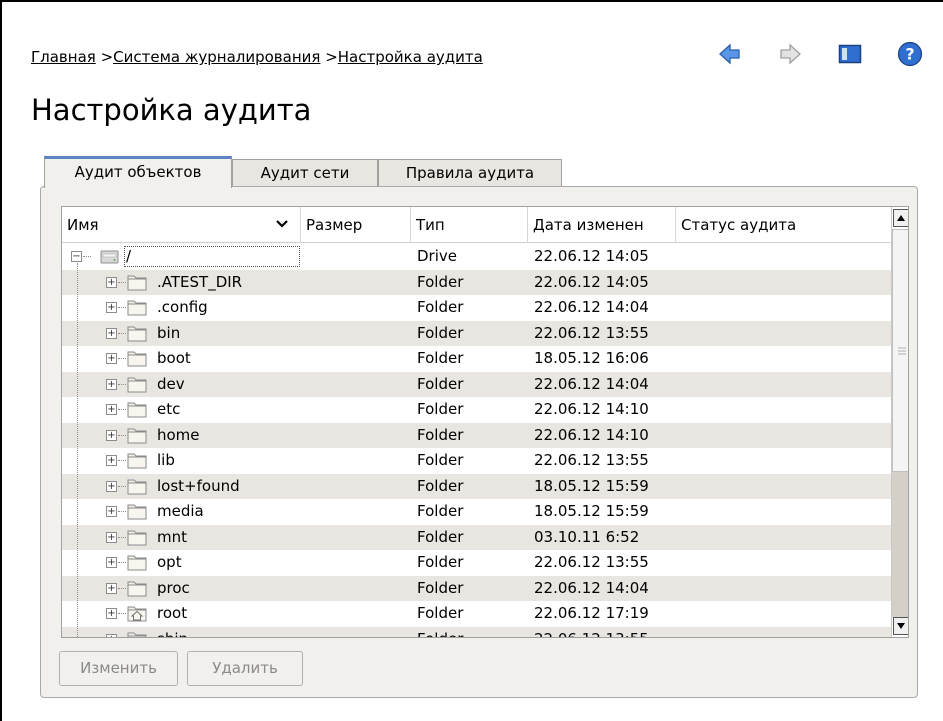  Describe the element at coordinates (172, 613) in the screenshot. I see `tree-item-name: root` at that location.